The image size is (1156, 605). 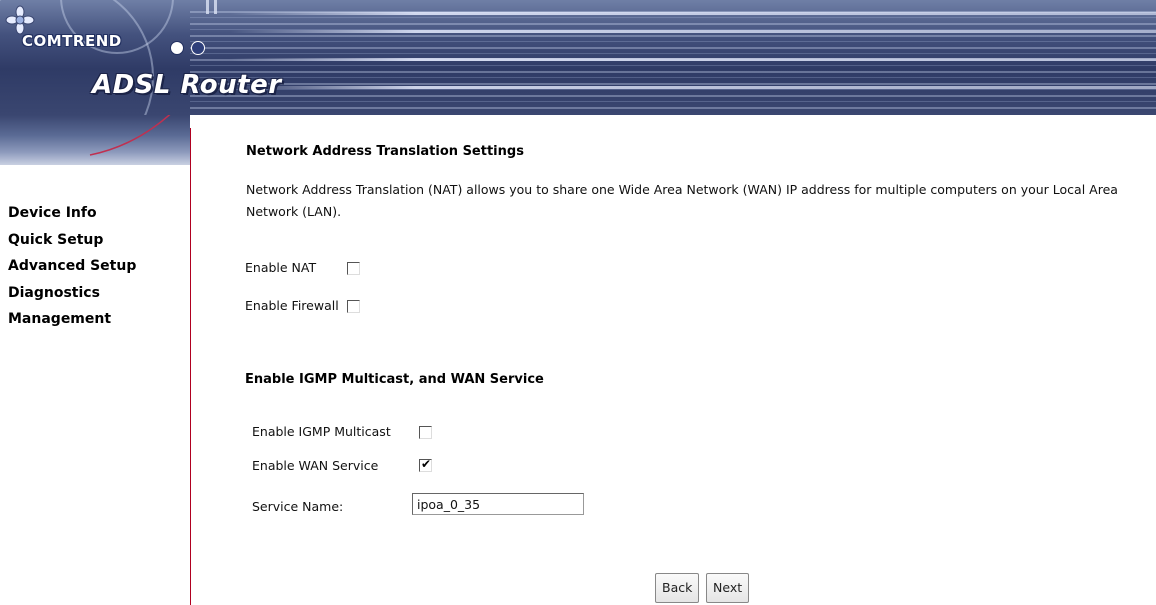 I want to click on check-mark-icon: ✔, so click(x=426, y=464).